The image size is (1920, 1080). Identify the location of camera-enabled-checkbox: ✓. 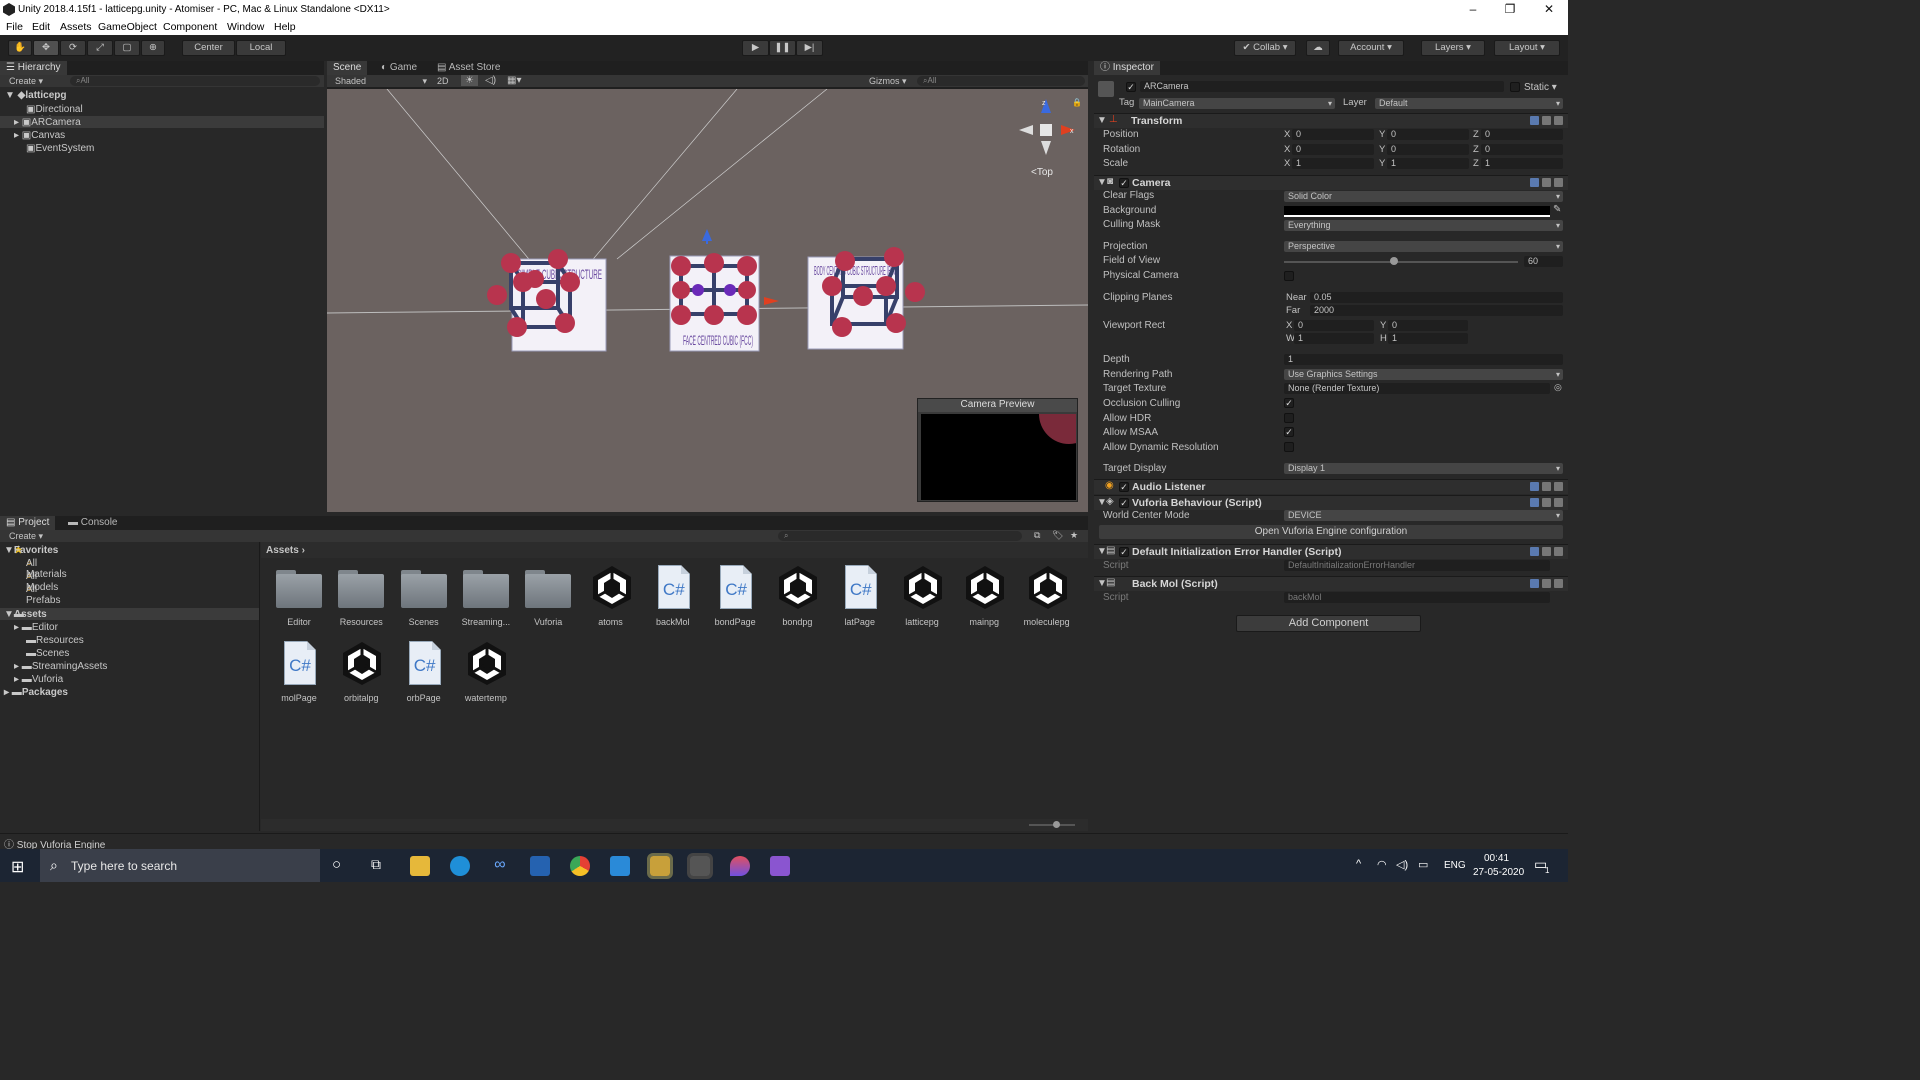
(1124, 183).